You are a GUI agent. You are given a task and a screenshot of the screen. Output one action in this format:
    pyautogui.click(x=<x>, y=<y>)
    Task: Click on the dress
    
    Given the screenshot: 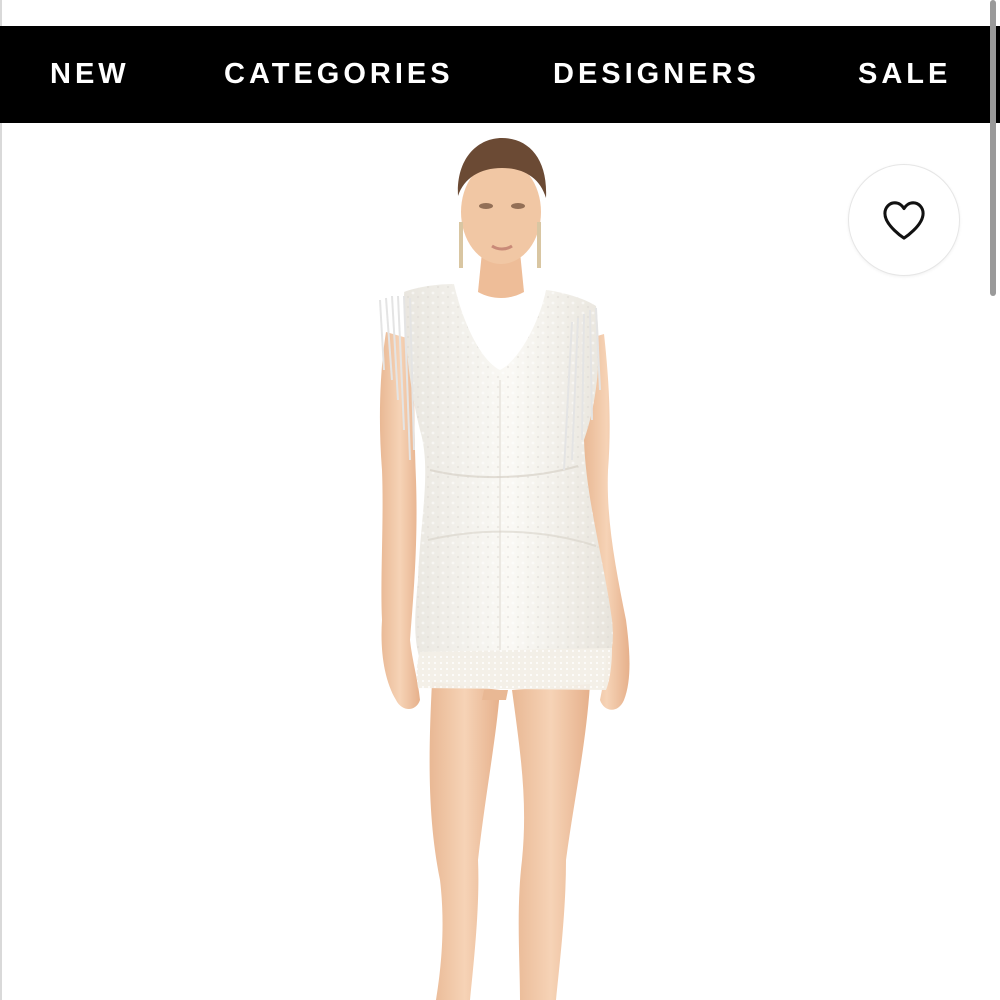 What is the action you would take?
    pyautogui.click(x=508, y=487)
    